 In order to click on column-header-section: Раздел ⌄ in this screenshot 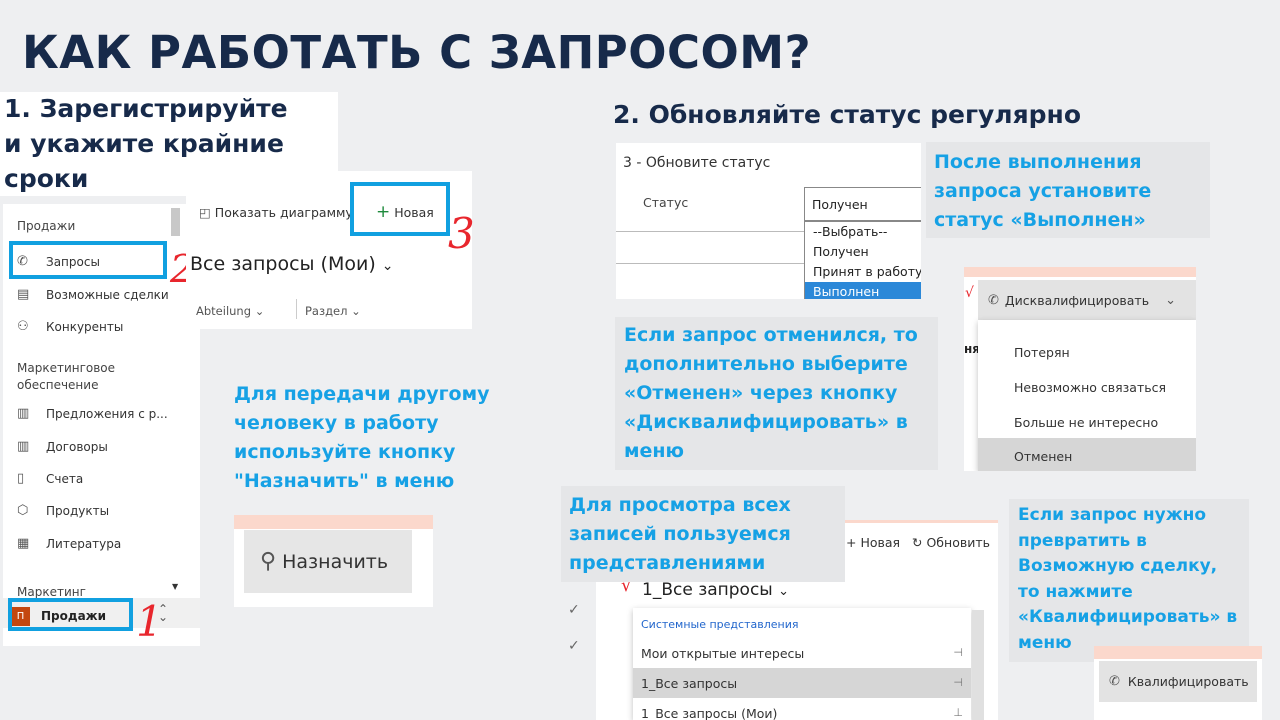, I will do `click(333, 311)`.